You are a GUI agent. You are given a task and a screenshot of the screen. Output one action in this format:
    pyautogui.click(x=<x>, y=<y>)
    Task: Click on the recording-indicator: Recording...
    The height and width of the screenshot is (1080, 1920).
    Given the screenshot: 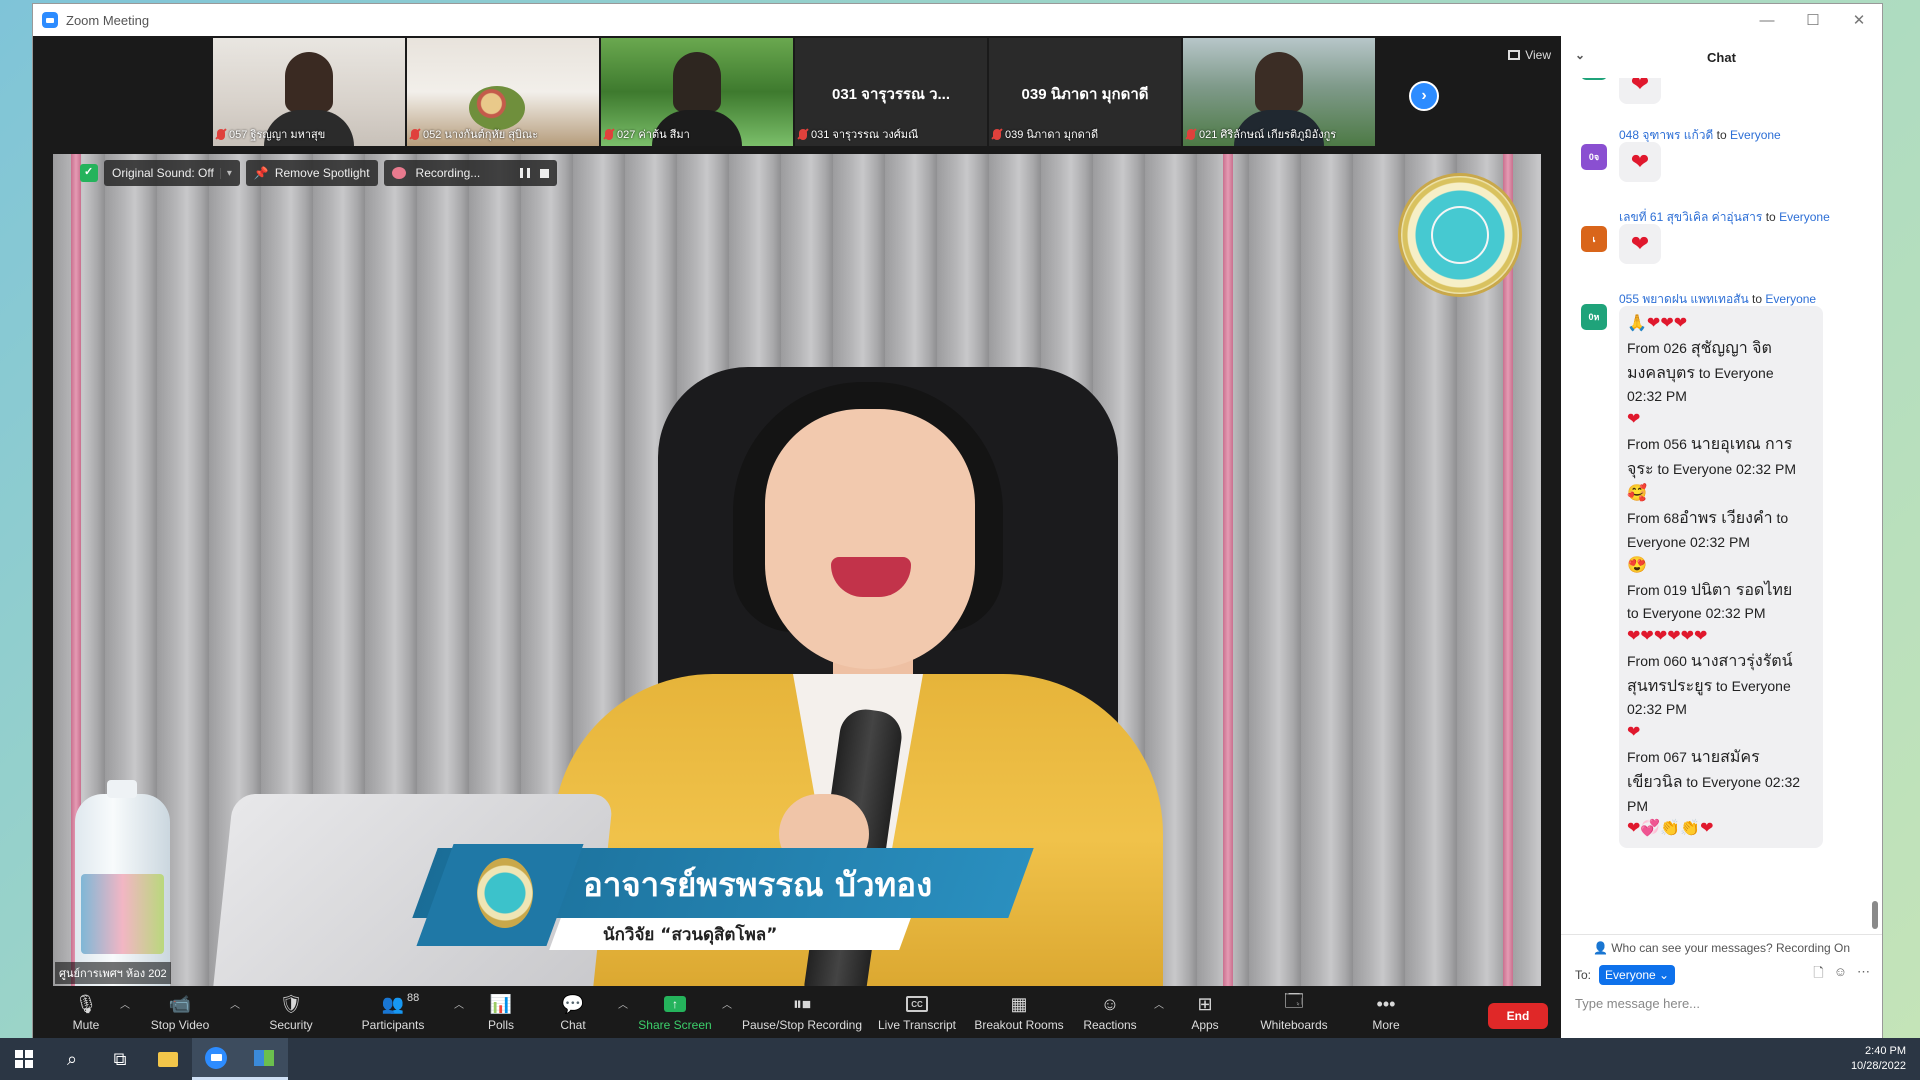 What is the action you would take?
    pyautogui.click(x=470, y=173)
    